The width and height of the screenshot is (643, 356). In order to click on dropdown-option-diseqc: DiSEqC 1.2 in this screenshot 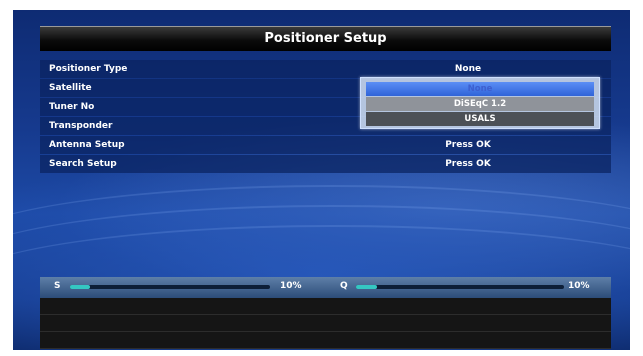, I will do `click(480, 104)`.